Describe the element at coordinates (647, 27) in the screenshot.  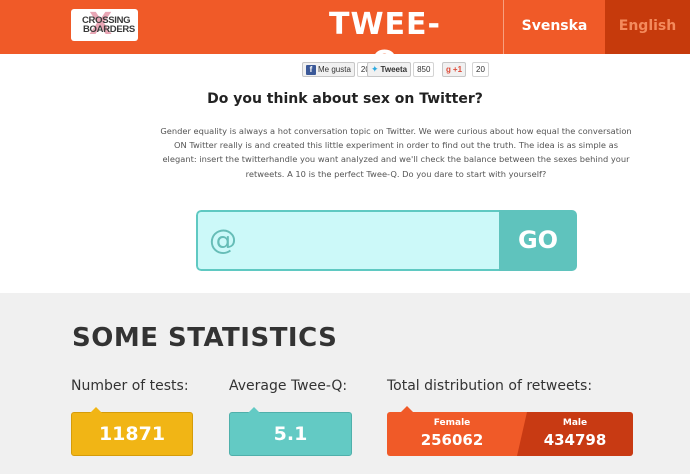
I see `lang-english-link: English` at that location.